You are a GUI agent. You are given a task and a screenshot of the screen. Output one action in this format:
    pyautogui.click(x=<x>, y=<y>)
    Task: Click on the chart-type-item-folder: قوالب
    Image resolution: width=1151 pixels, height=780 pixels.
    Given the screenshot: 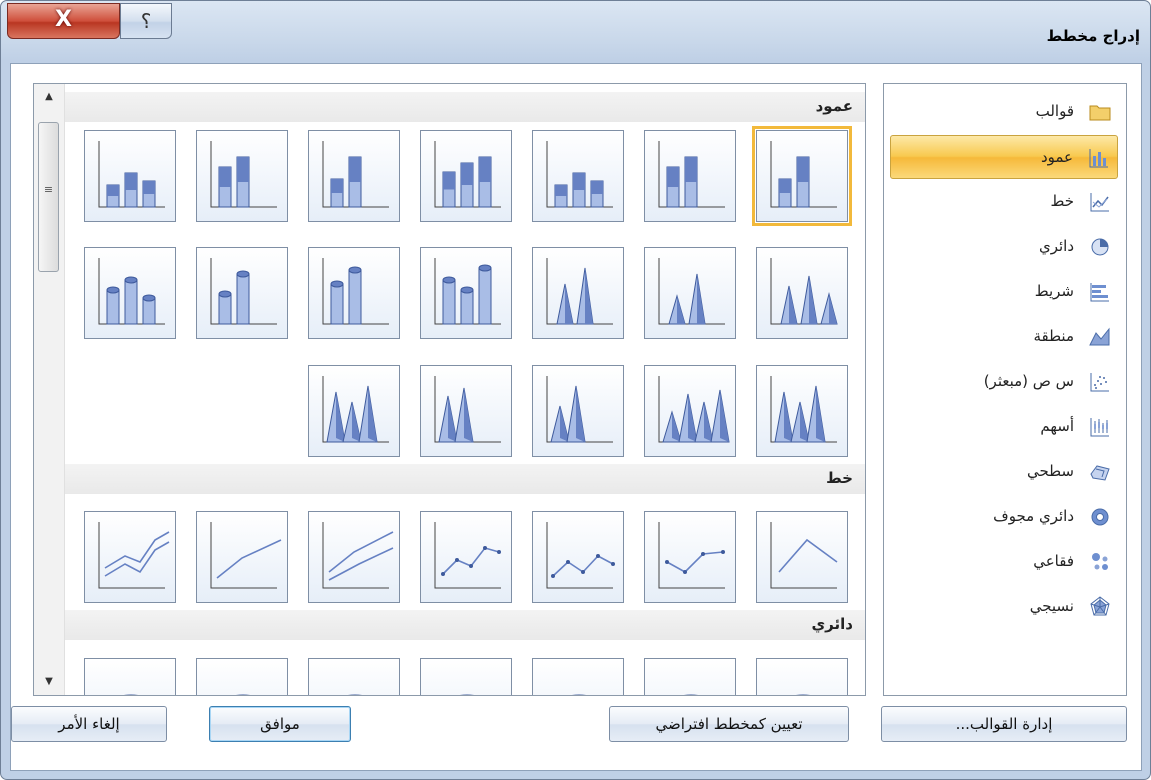 What is the action you would take?
    pyautogui.click(x=1004, y=112)
    